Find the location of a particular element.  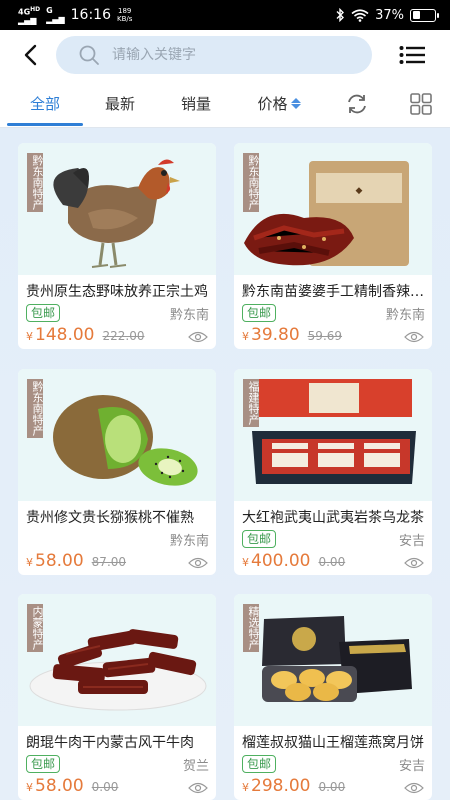

signal-bars-icon: ▂▄▆ is located at coordinates (27, 21).